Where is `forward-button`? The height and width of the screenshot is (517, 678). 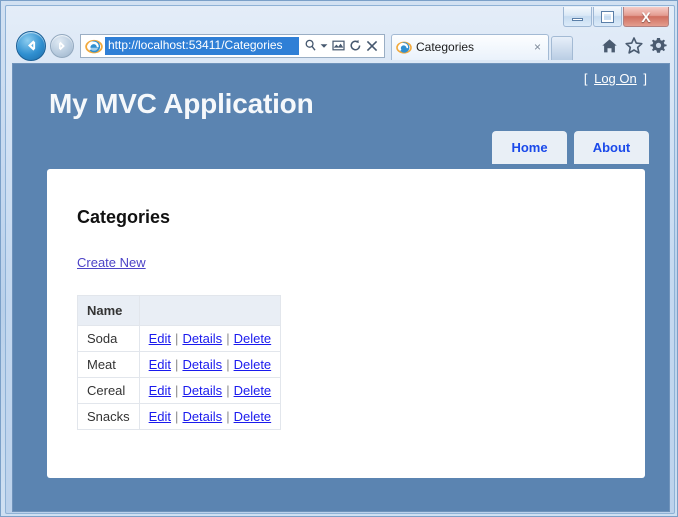
forward-button is located at coordinates (62, 45).